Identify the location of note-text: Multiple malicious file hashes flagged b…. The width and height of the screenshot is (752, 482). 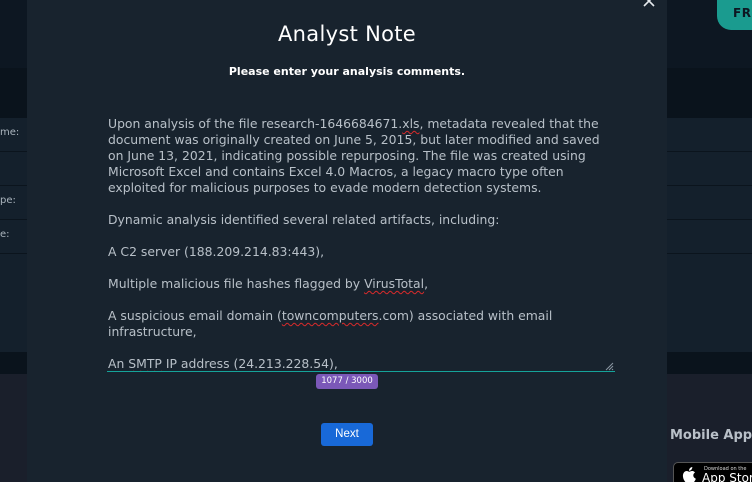
(236, 283).